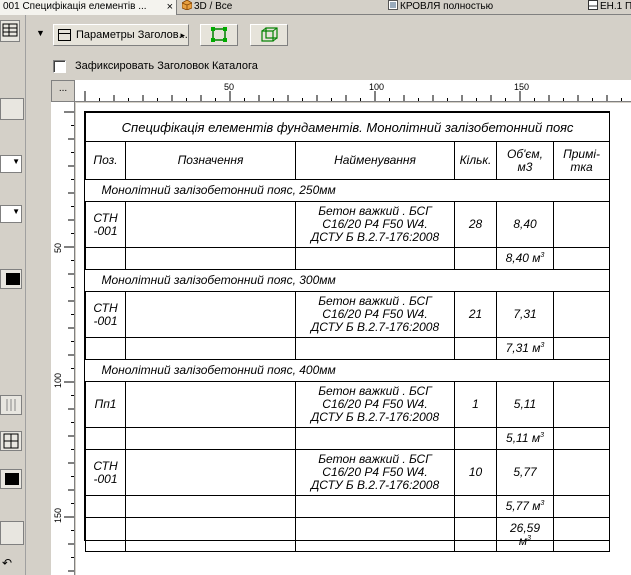  Describe the element at coordinates (11, 214) in the screenshot. I see `left-dropdown-2: ▼` at that location.